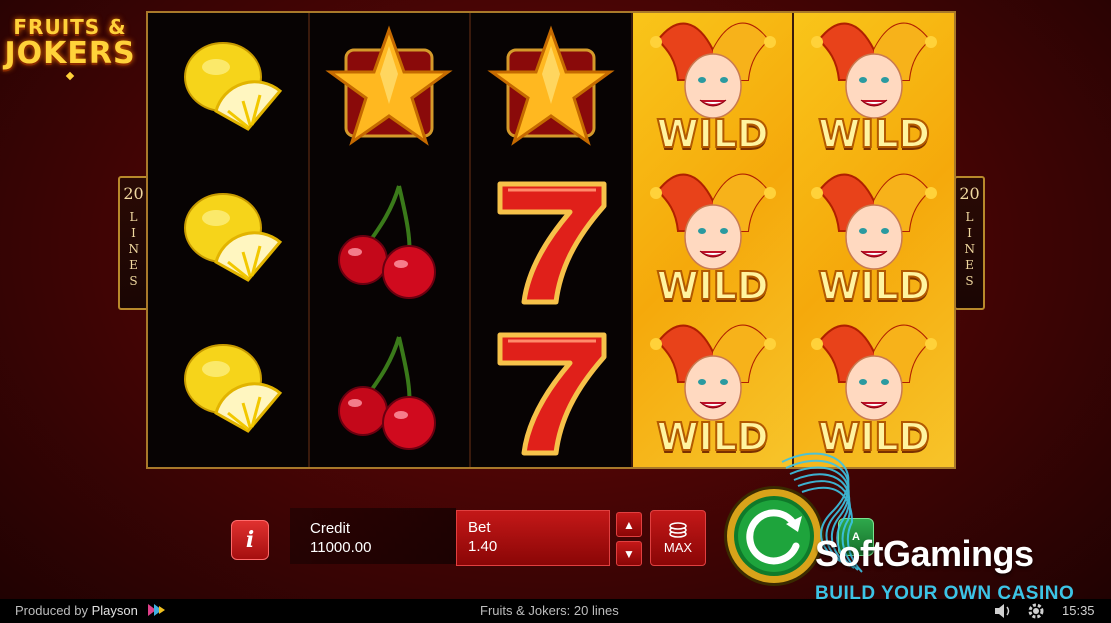 This screenshot has width=1111, height=623. I want to click on bet-increase-button: ▲, so click(629, 524).